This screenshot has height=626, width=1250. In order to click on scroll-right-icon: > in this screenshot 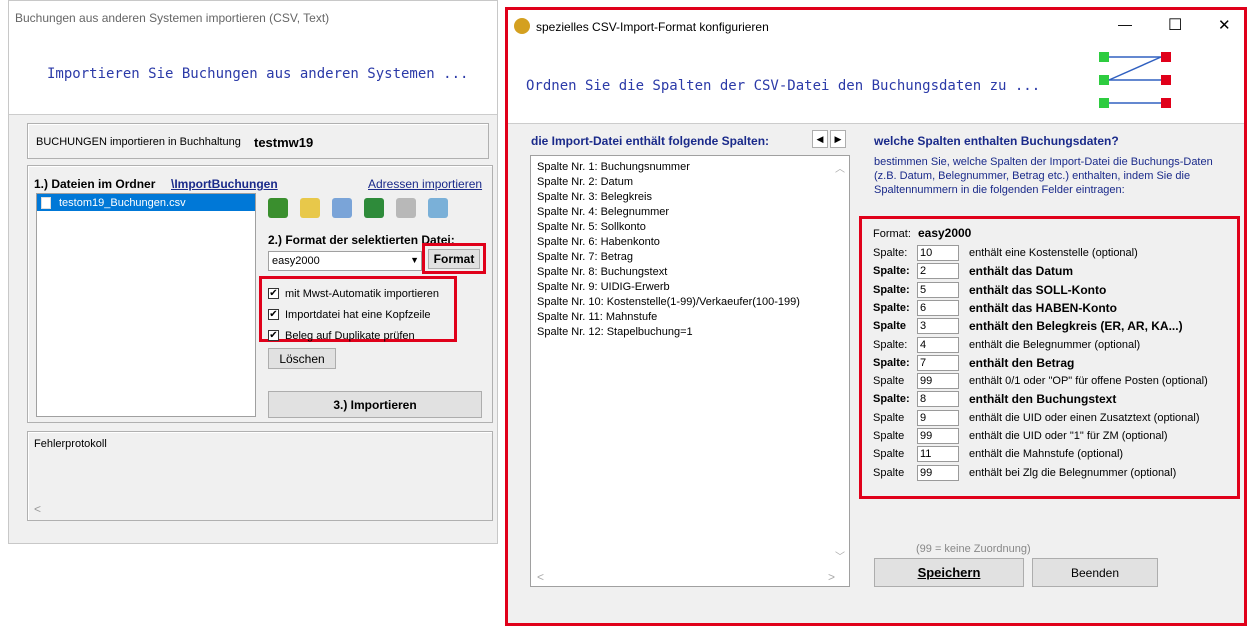, I will do `click(831, 577)`.